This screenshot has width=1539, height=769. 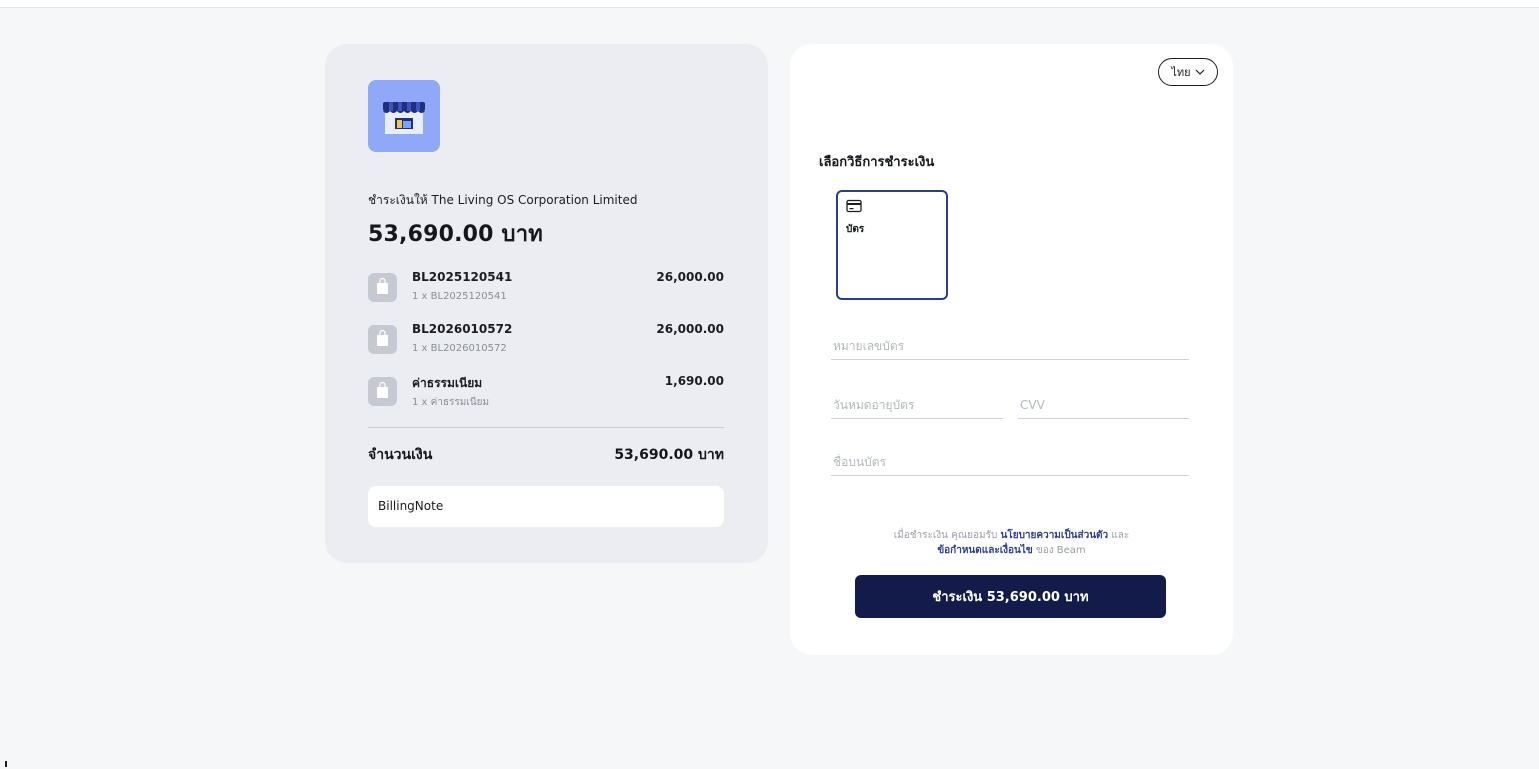 I want to click on list-item: BL2026010572 1 x BL2026010572 26,000.00, so click(x=546, y=345).